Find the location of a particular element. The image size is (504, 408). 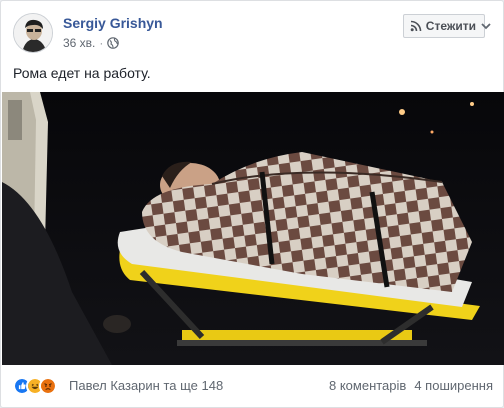

comments-count: 8 коментарів is located at coordinates (367, 385).